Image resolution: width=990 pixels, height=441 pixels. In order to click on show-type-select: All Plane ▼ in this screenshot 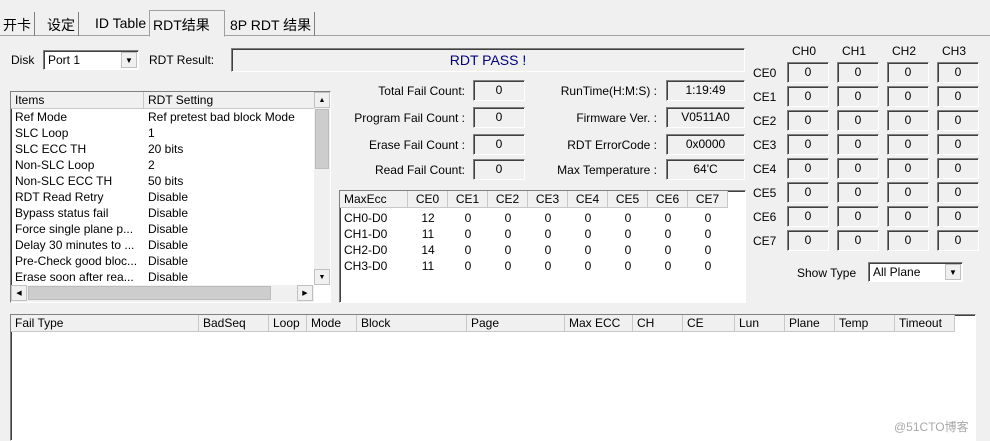, I will do `click(915, 272)`.